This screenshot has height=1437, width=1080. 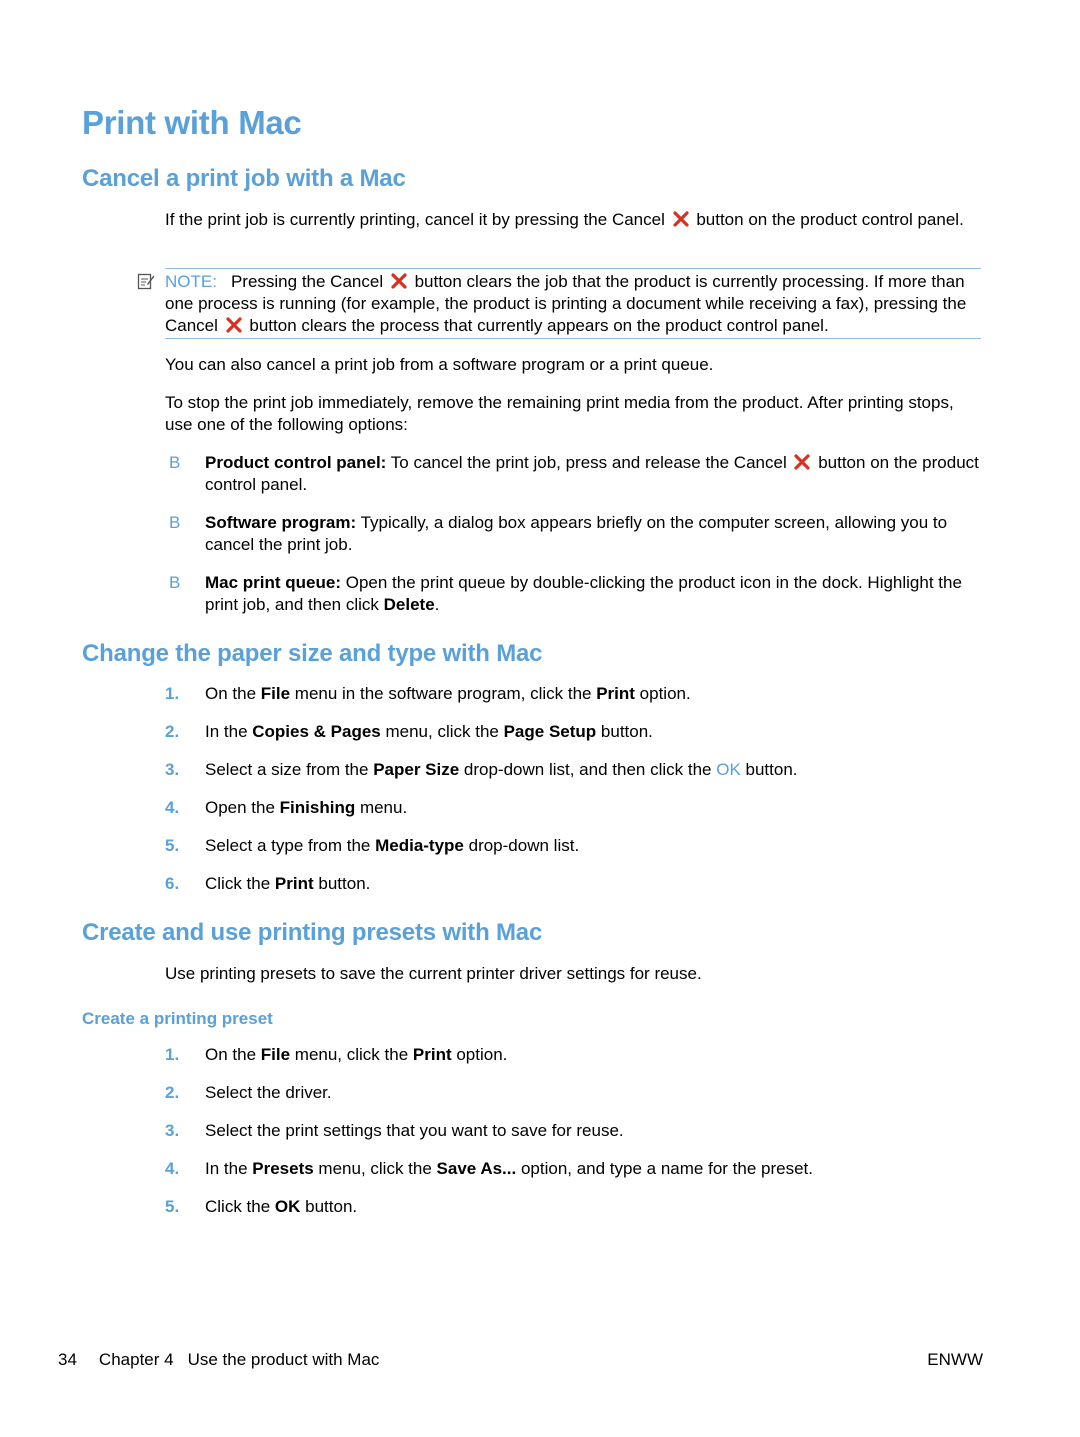 I want to click on step-term: Finishing, so click(x=317, y=807).